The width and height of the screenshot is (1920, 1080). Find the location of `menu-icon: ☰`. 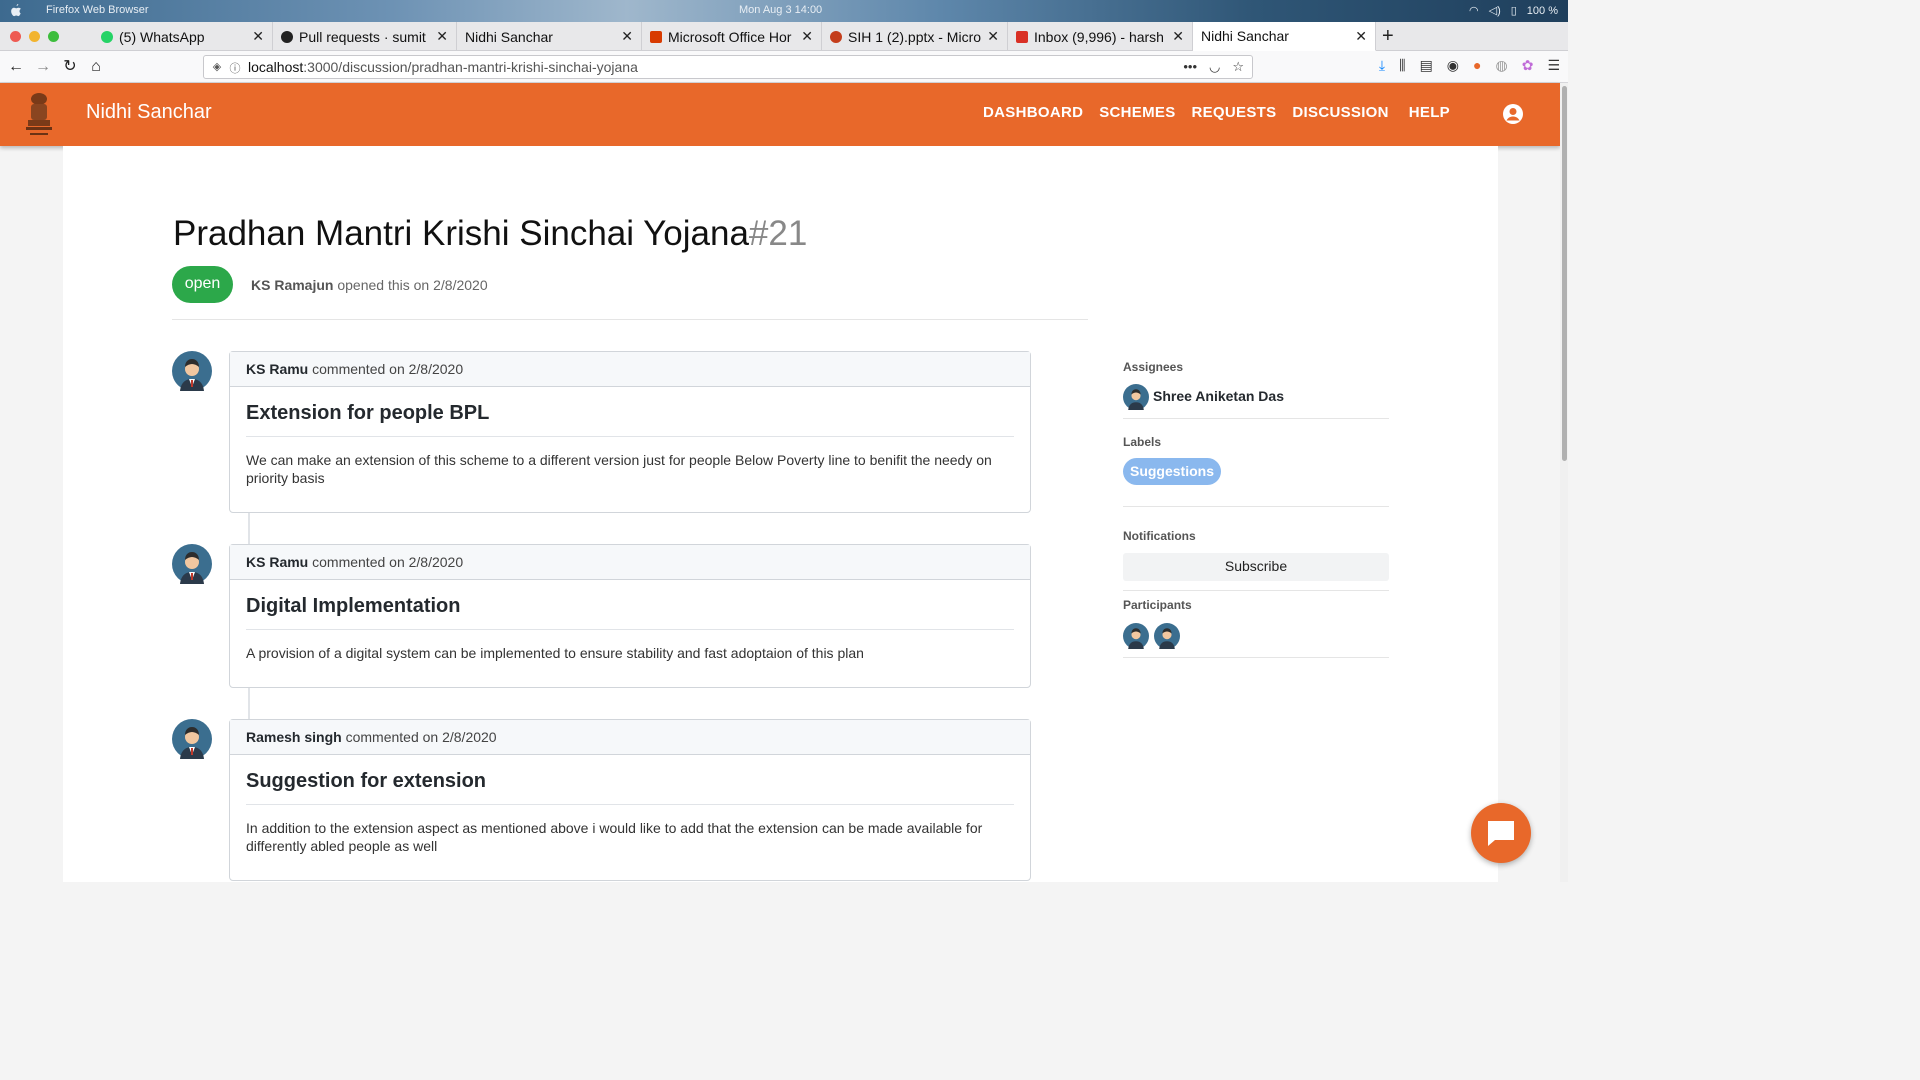

menu-icon: ☰ is located at coordinates (1553, 65).